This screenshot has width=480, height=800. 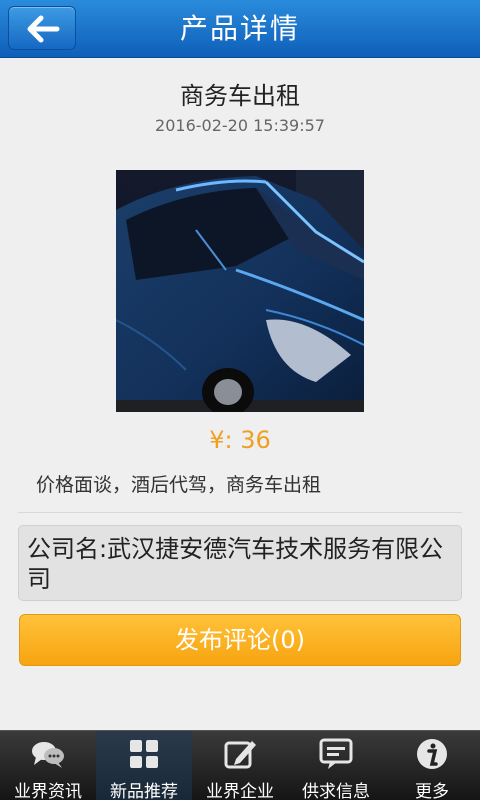 What do you see at coordinates (336, 753) in the screenshot?
I see `message-icon` at bounding box center [336, 753].